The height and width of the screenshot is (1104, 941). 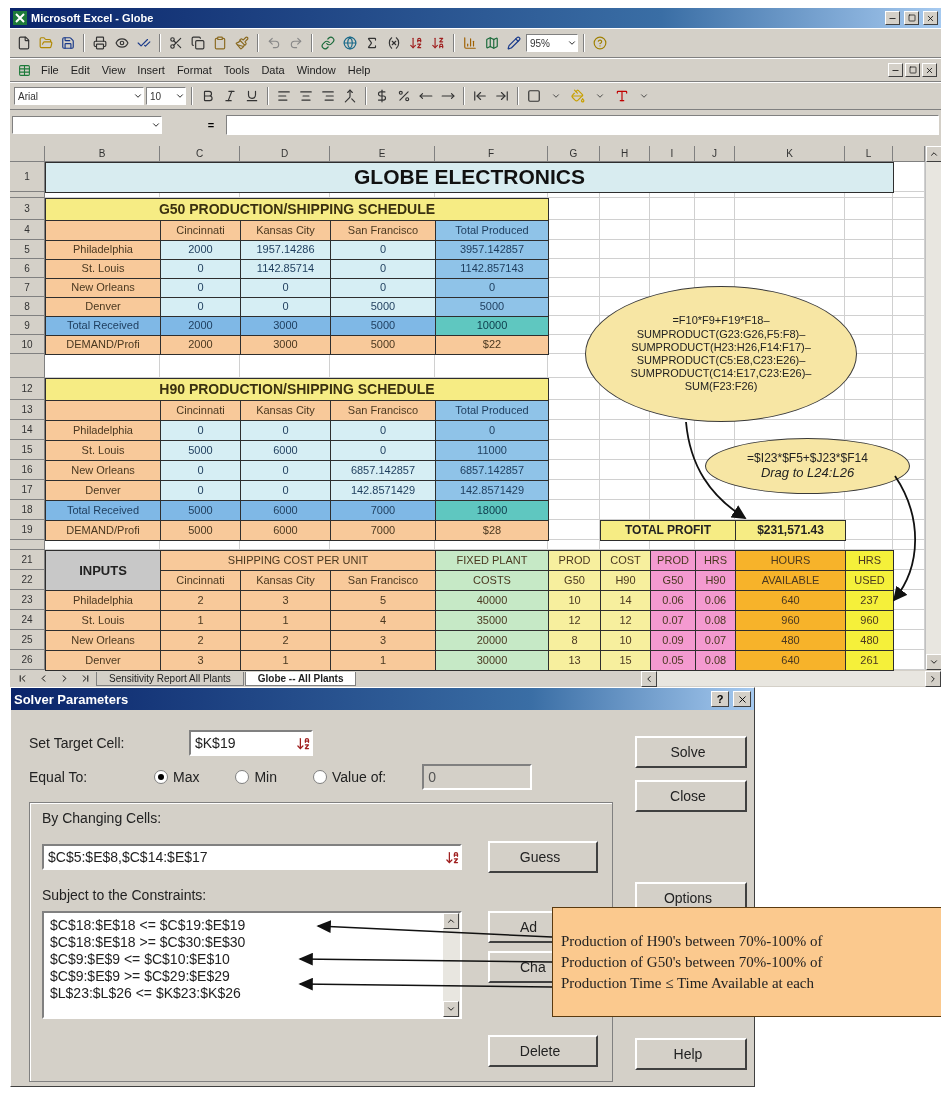 I want to click on clipboard-icon, so click(x=220, y=43).